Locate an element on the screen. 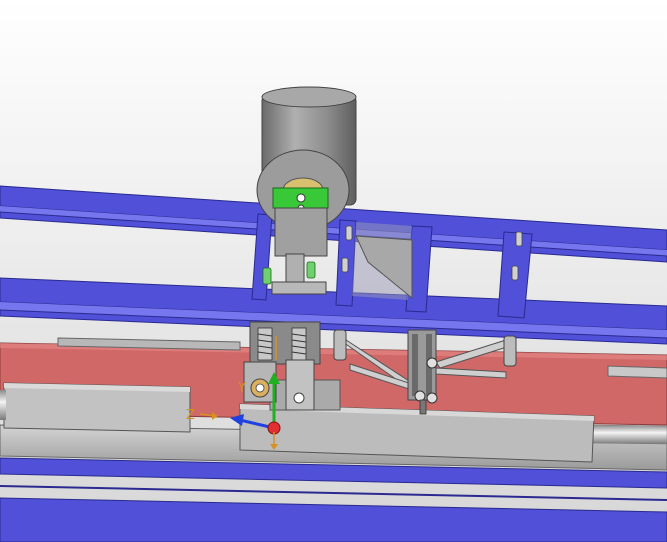 This screenshot has width=667, height=542. y-axis-label: Y is located at coordinates (241, 388).